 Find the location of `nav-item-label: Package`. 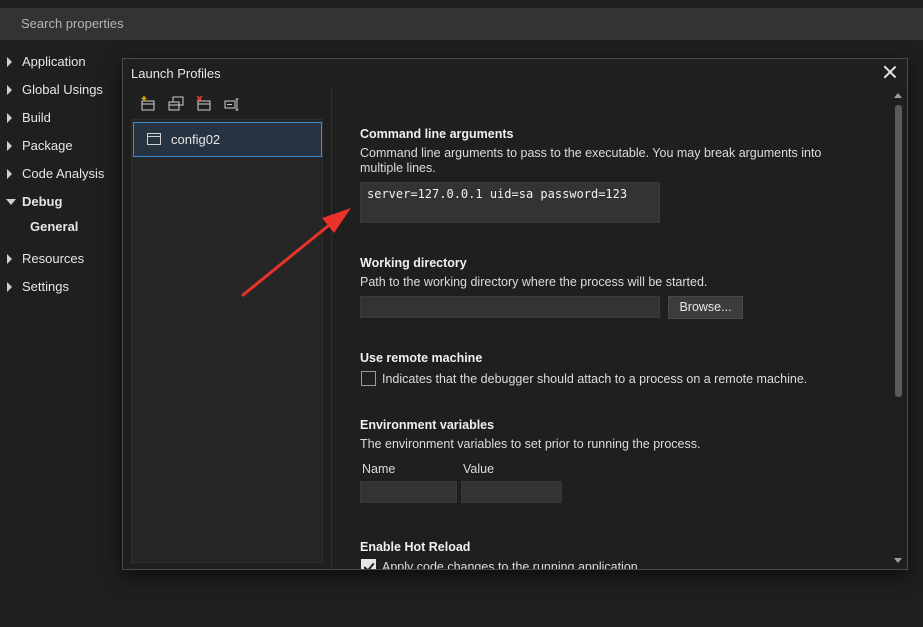

nav-item-label: Package is located at coordinates (47, 145).